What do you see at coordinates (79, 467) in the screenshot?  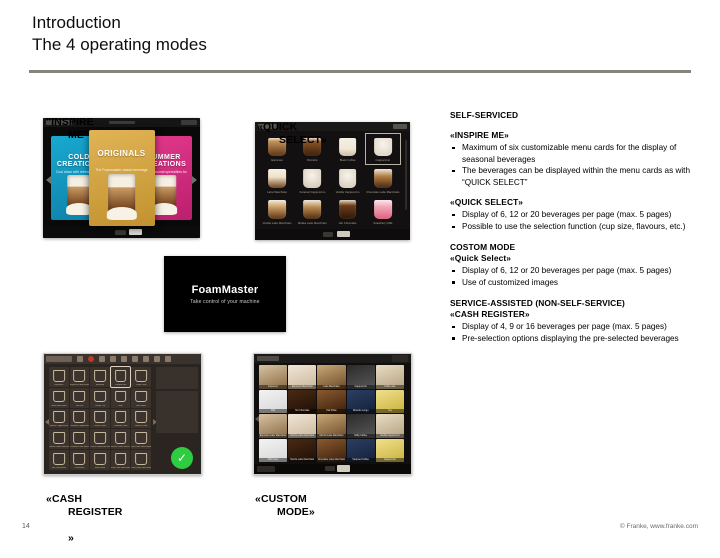 I see `beverage-label: Chocolate` at bounding box center [79, 467].